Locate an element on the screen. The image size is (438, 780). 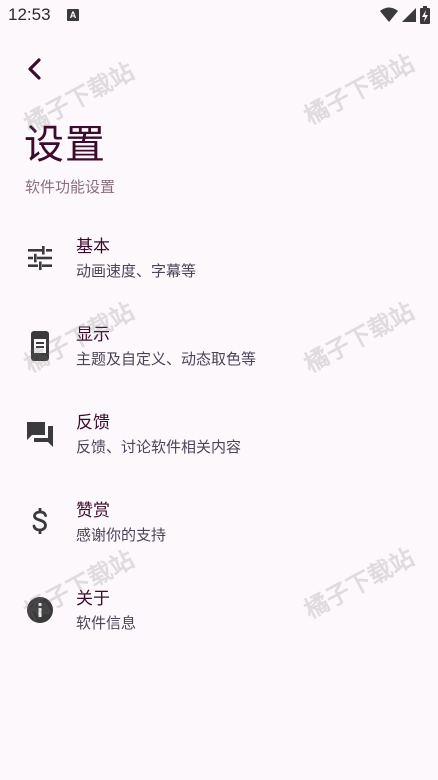
forum-icon is located at coordinates (40, 434).